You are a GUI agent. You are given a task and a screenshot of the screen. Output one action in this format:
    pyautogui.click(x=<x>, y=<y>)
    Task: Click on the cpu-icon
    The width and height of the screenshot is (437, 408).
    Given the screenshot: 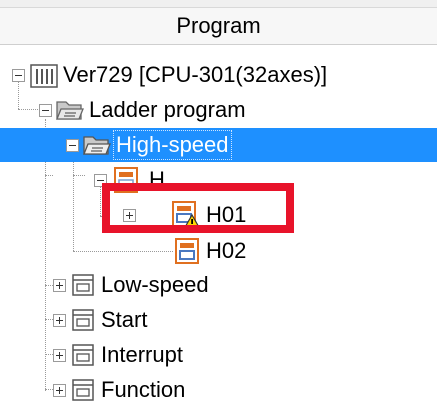 What is the action you would take?
    pyautogui.click(x=44, y=76)
    